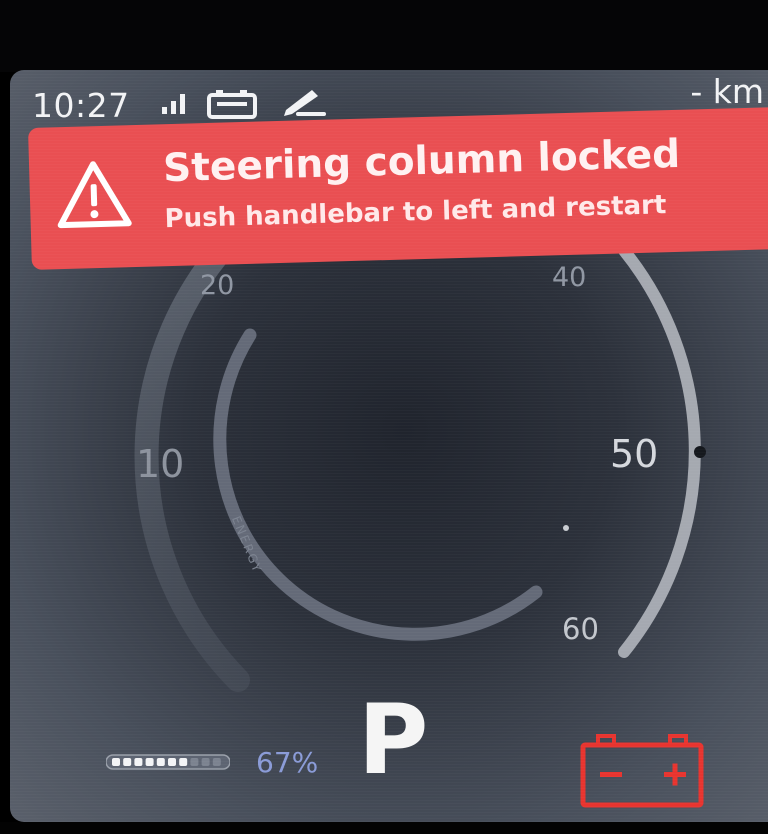  What do you see at coordinates (232, 104) in the screenshot?
I see `battery-status-icon` at bounding box center [232, 104].